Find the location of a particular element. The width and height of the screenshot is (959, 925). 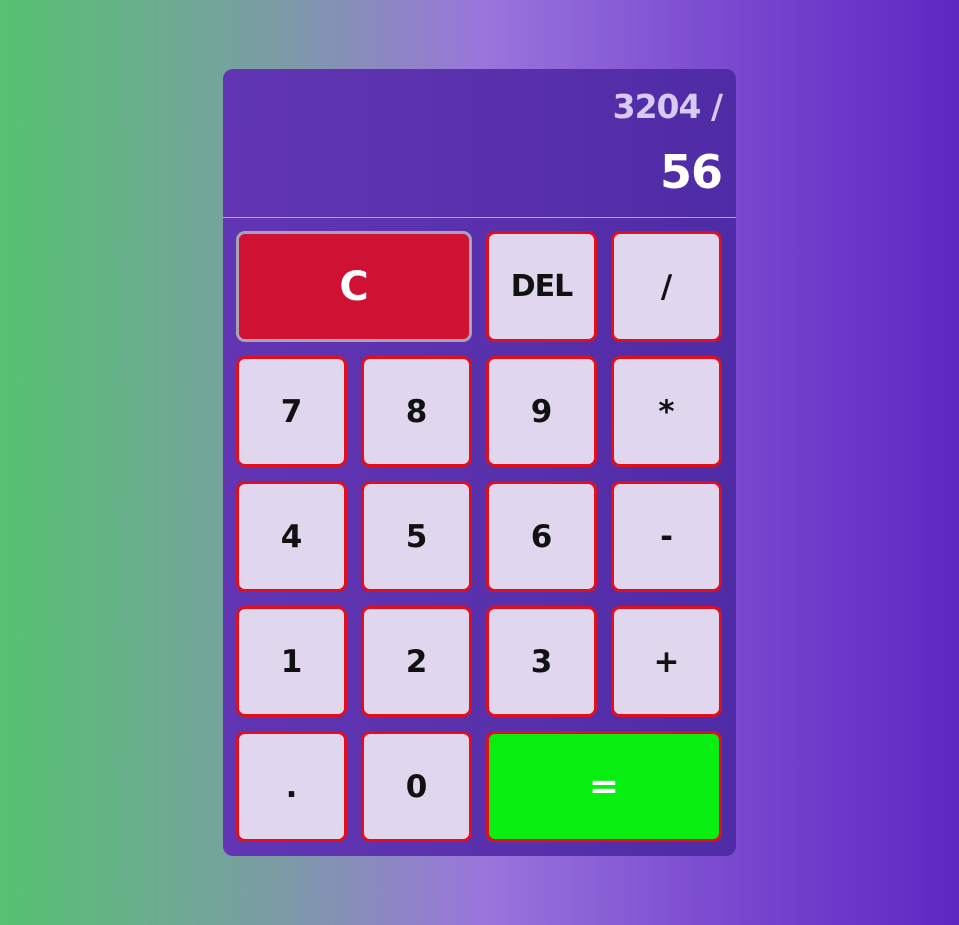

clear-button: C is located at coordinates (354, 286).